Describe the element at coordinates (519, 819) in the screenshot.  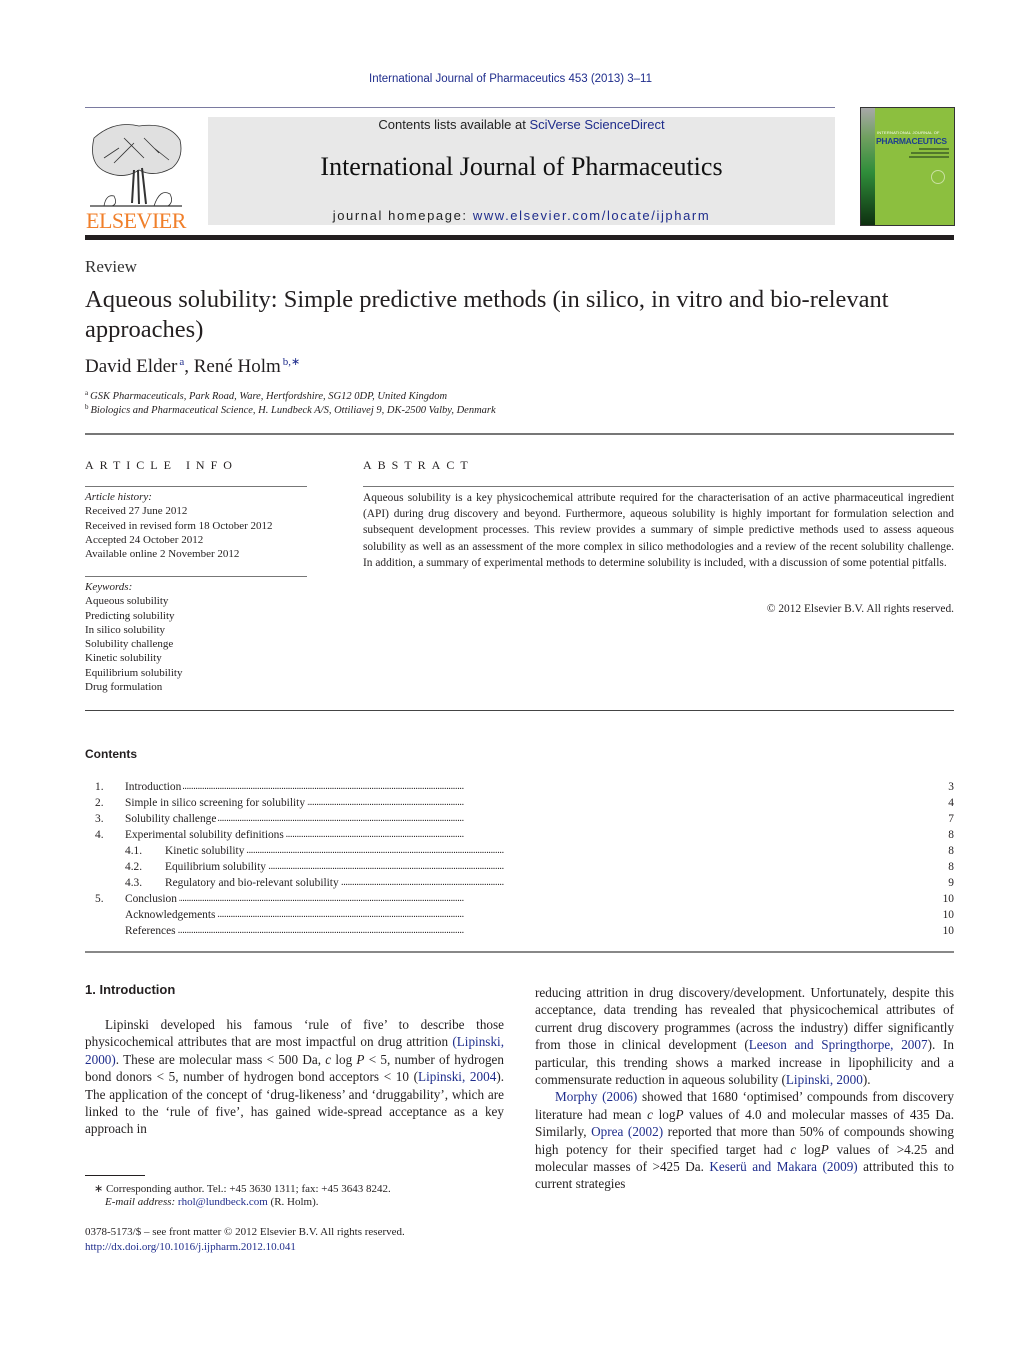
I see `toc-entry: 3. Solubility challenge 7` at that location.